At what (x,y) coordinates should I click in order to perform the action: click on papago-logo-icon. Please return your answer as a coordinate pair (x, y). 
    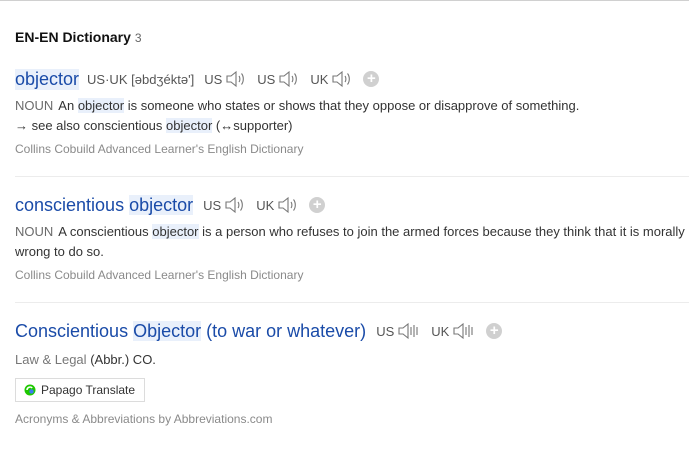
    Looking at the image, I should click on (30, 390).